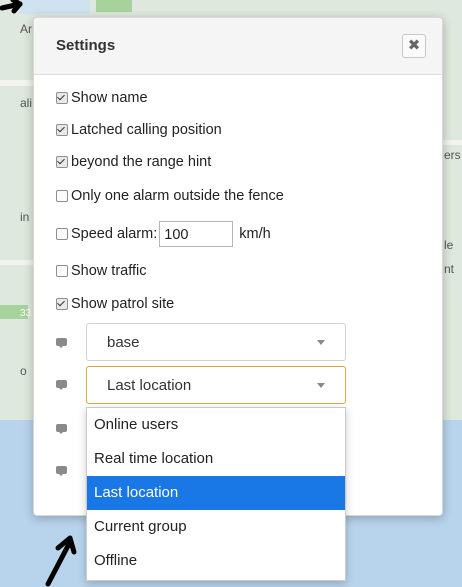 The image size is (462, 587). I want to click on speed-input: 100, so click(196, 234).